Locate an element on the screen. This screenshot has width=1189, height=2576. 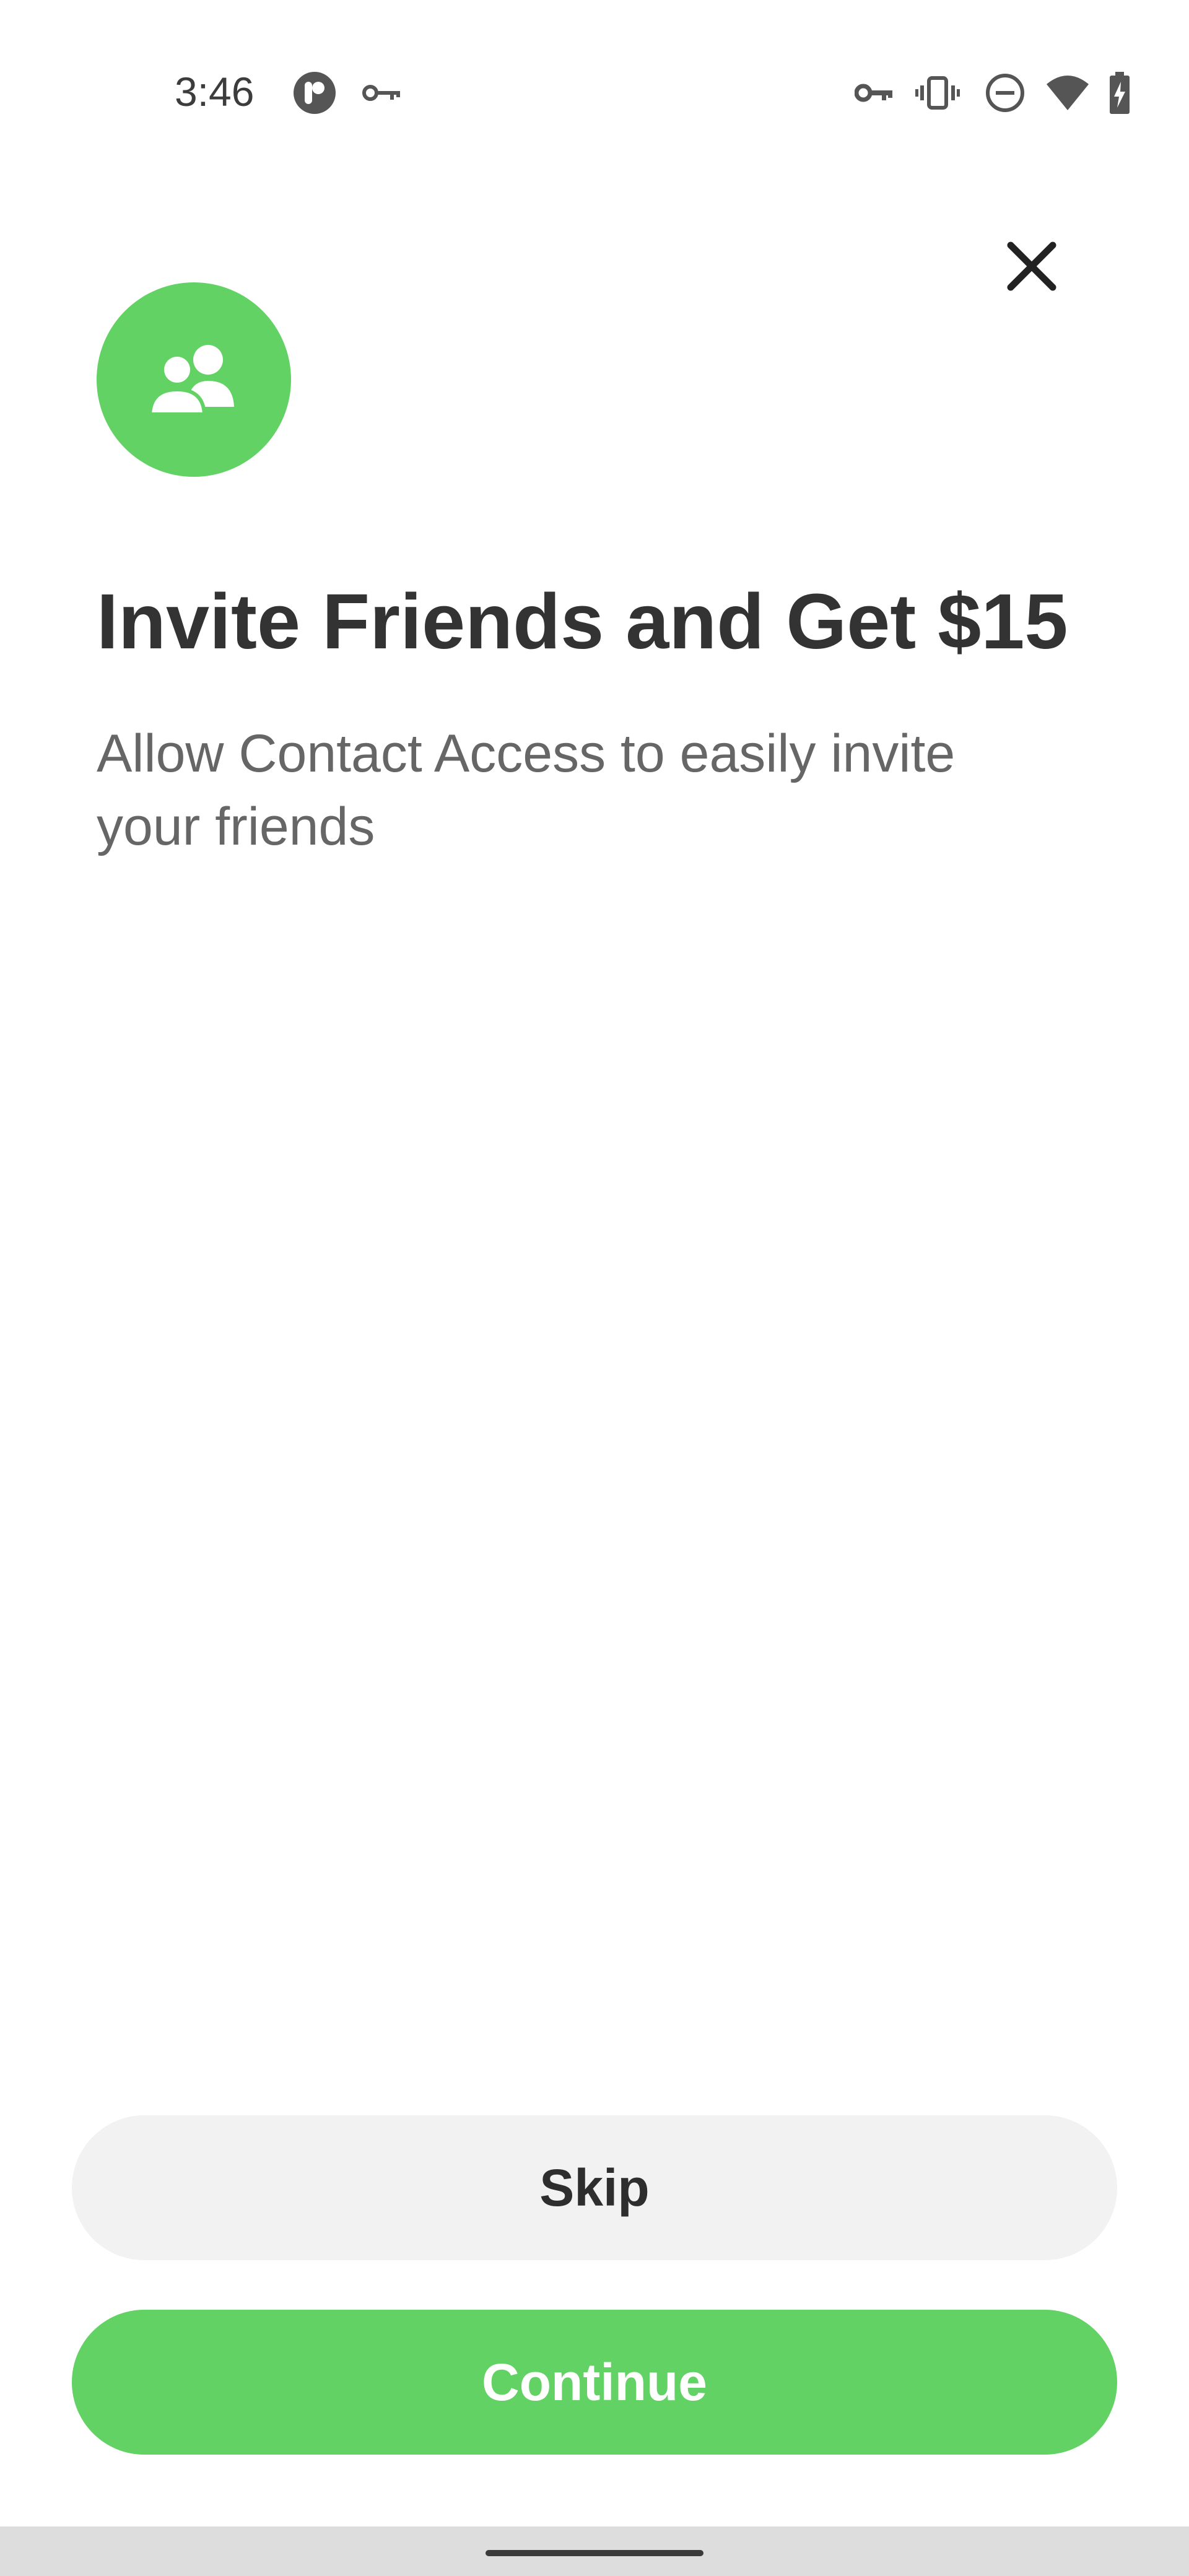
close-button is located at coordinates (1031, 266).